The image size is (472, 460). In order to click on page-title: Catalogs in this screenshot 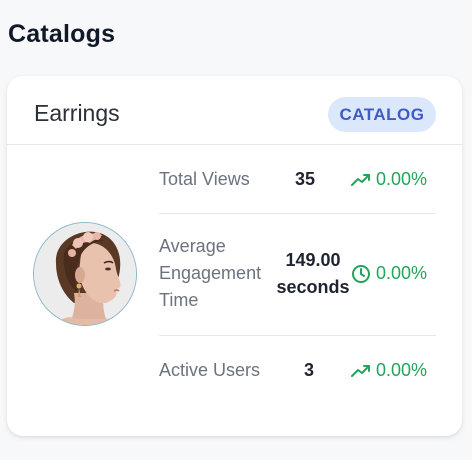, I will do `click(62, 34)`.